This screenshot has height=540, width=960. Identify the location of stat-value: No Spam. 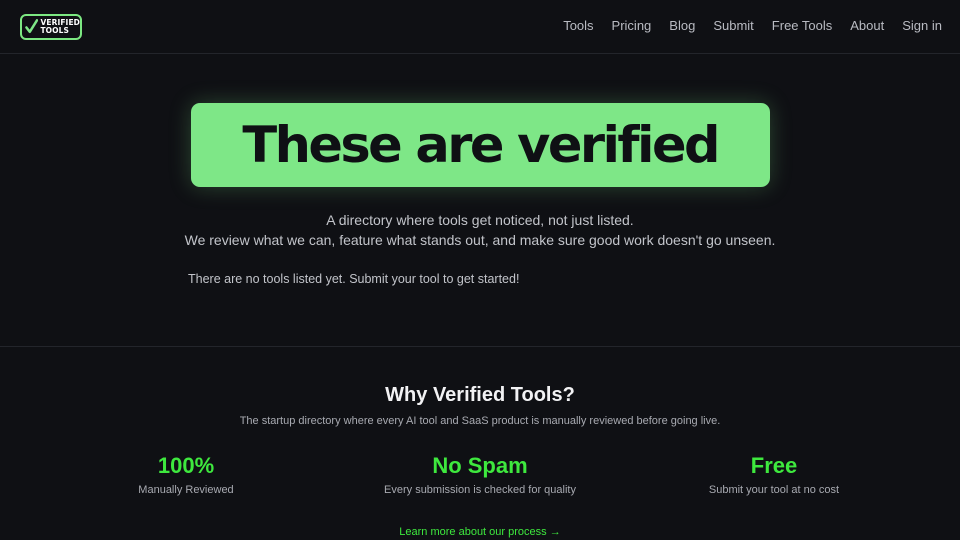
(480, 465).